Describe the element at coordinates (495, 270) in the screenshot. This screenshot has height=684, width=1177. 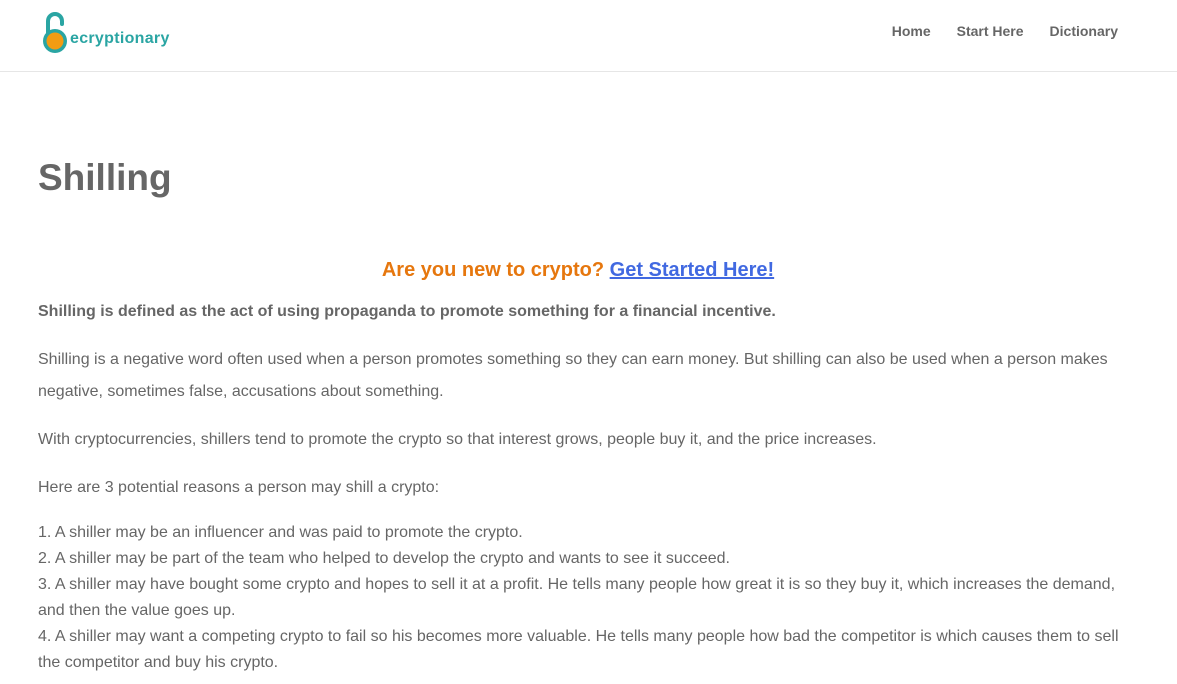
I see `cta-question: Are you new to crypto?` at that location.